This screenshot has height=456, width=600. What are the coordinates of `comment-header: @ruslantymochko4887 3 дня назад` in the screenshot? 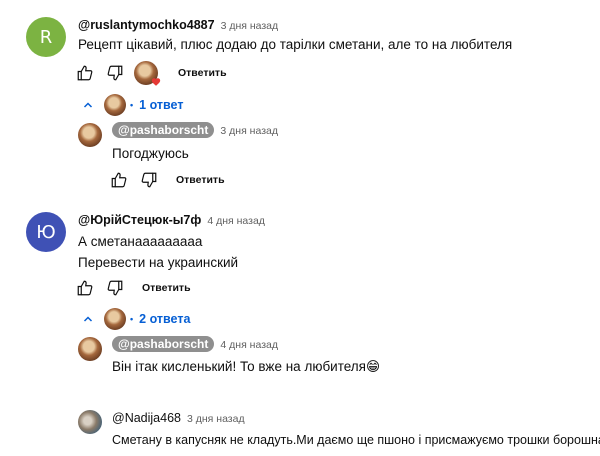 It's located at (178, 25).